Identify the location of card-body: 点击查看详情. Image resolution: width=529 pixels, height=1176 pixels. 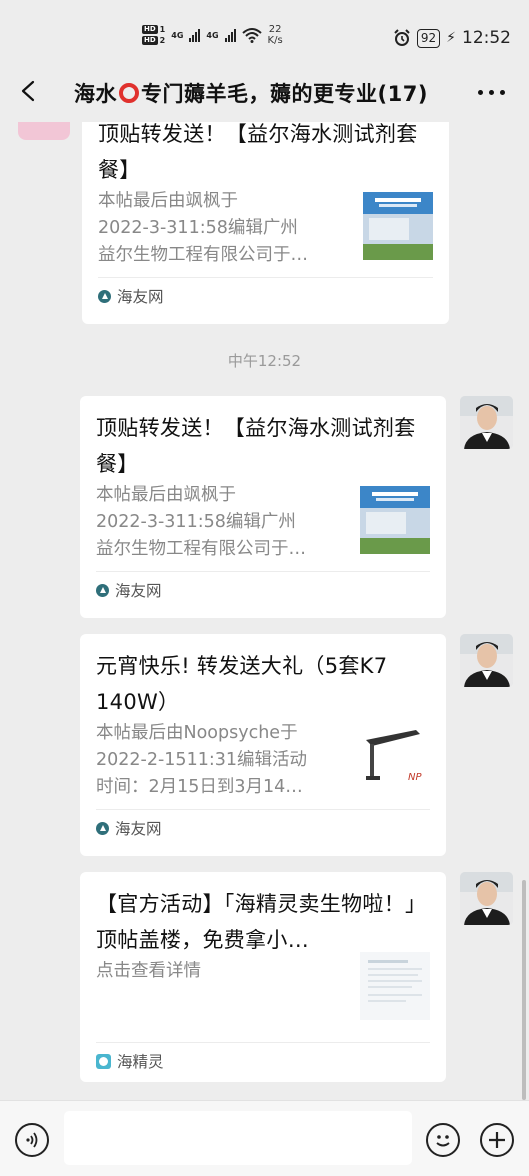
(263, 996).